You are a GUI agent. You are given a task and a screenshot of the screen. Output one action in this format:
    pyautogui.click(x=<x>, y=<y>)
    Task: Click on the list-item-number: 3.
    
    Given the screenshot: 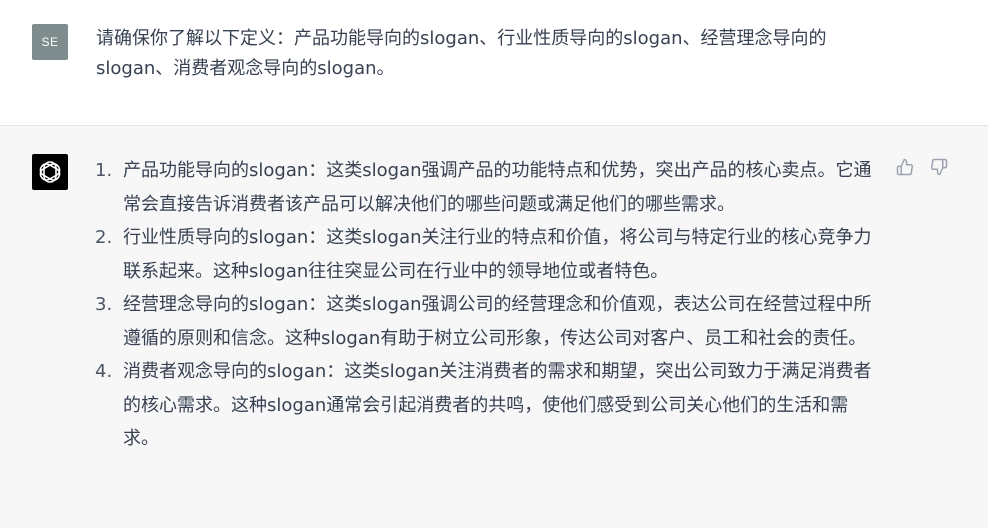 What is the action you would take?
    pyautogui.click(x=104, y=304)
    